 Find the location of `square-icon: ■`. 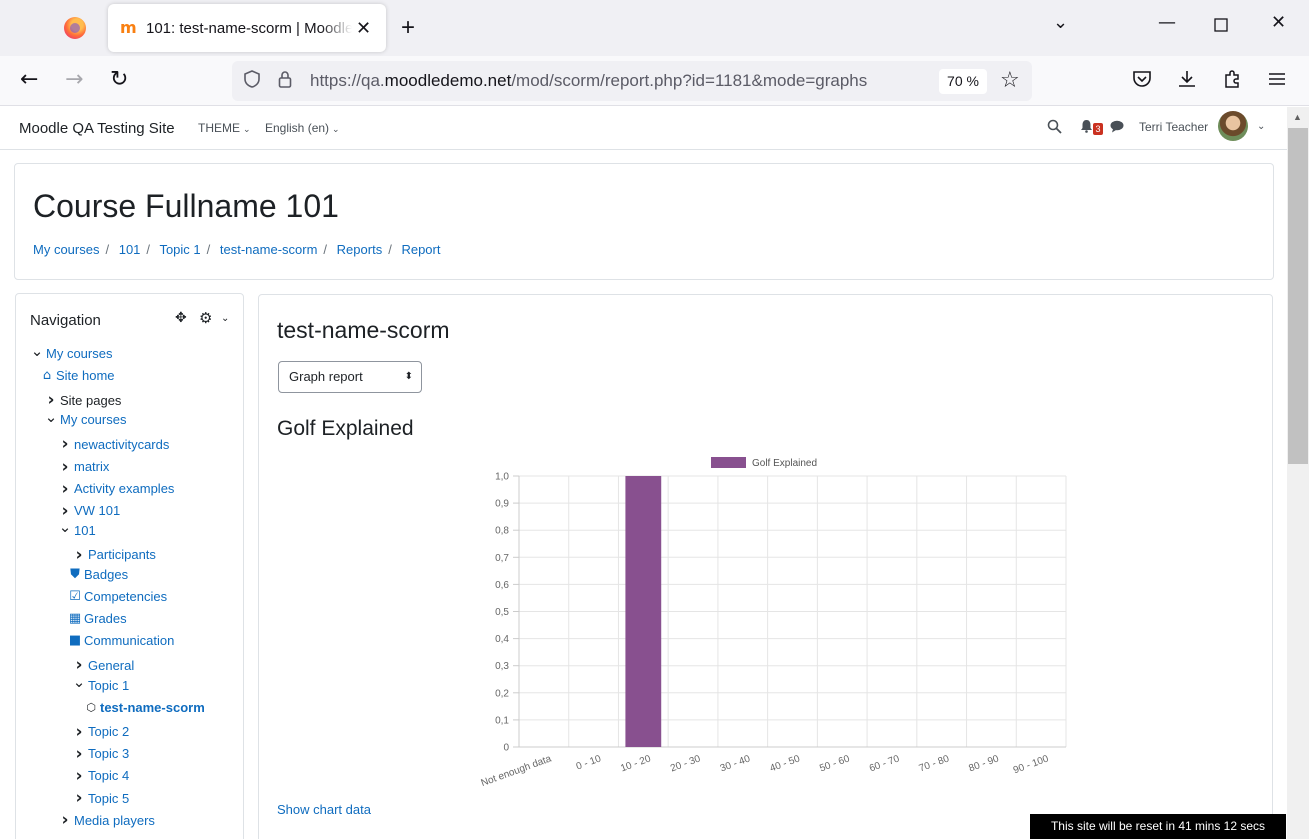

square-icon: ■ is located at coordinates (75, 641).